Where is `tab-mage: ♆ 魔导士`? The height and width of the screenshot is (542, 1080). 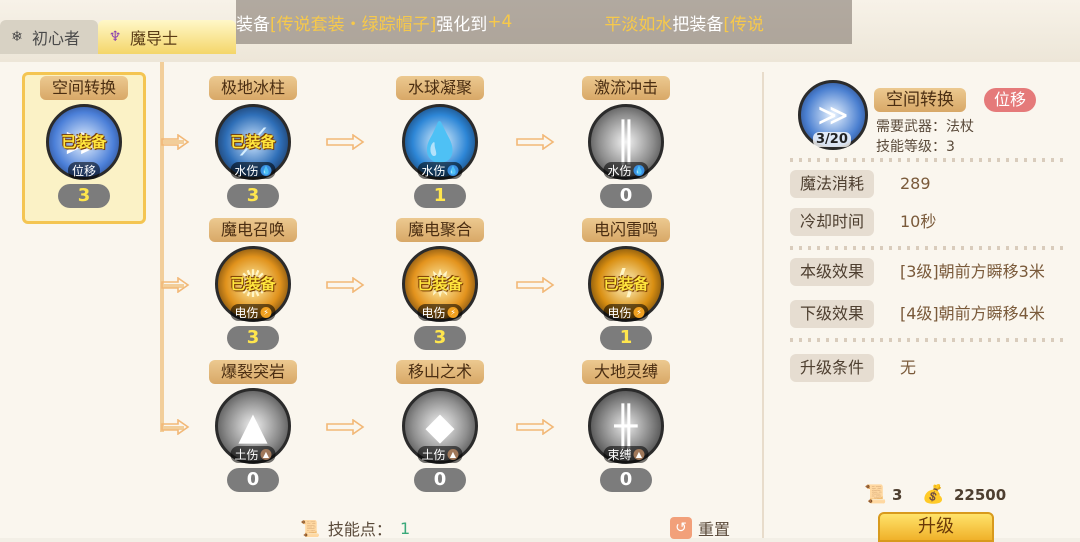
tab-mage: ♆ 魔导士 is located at coordinates (167, 37).